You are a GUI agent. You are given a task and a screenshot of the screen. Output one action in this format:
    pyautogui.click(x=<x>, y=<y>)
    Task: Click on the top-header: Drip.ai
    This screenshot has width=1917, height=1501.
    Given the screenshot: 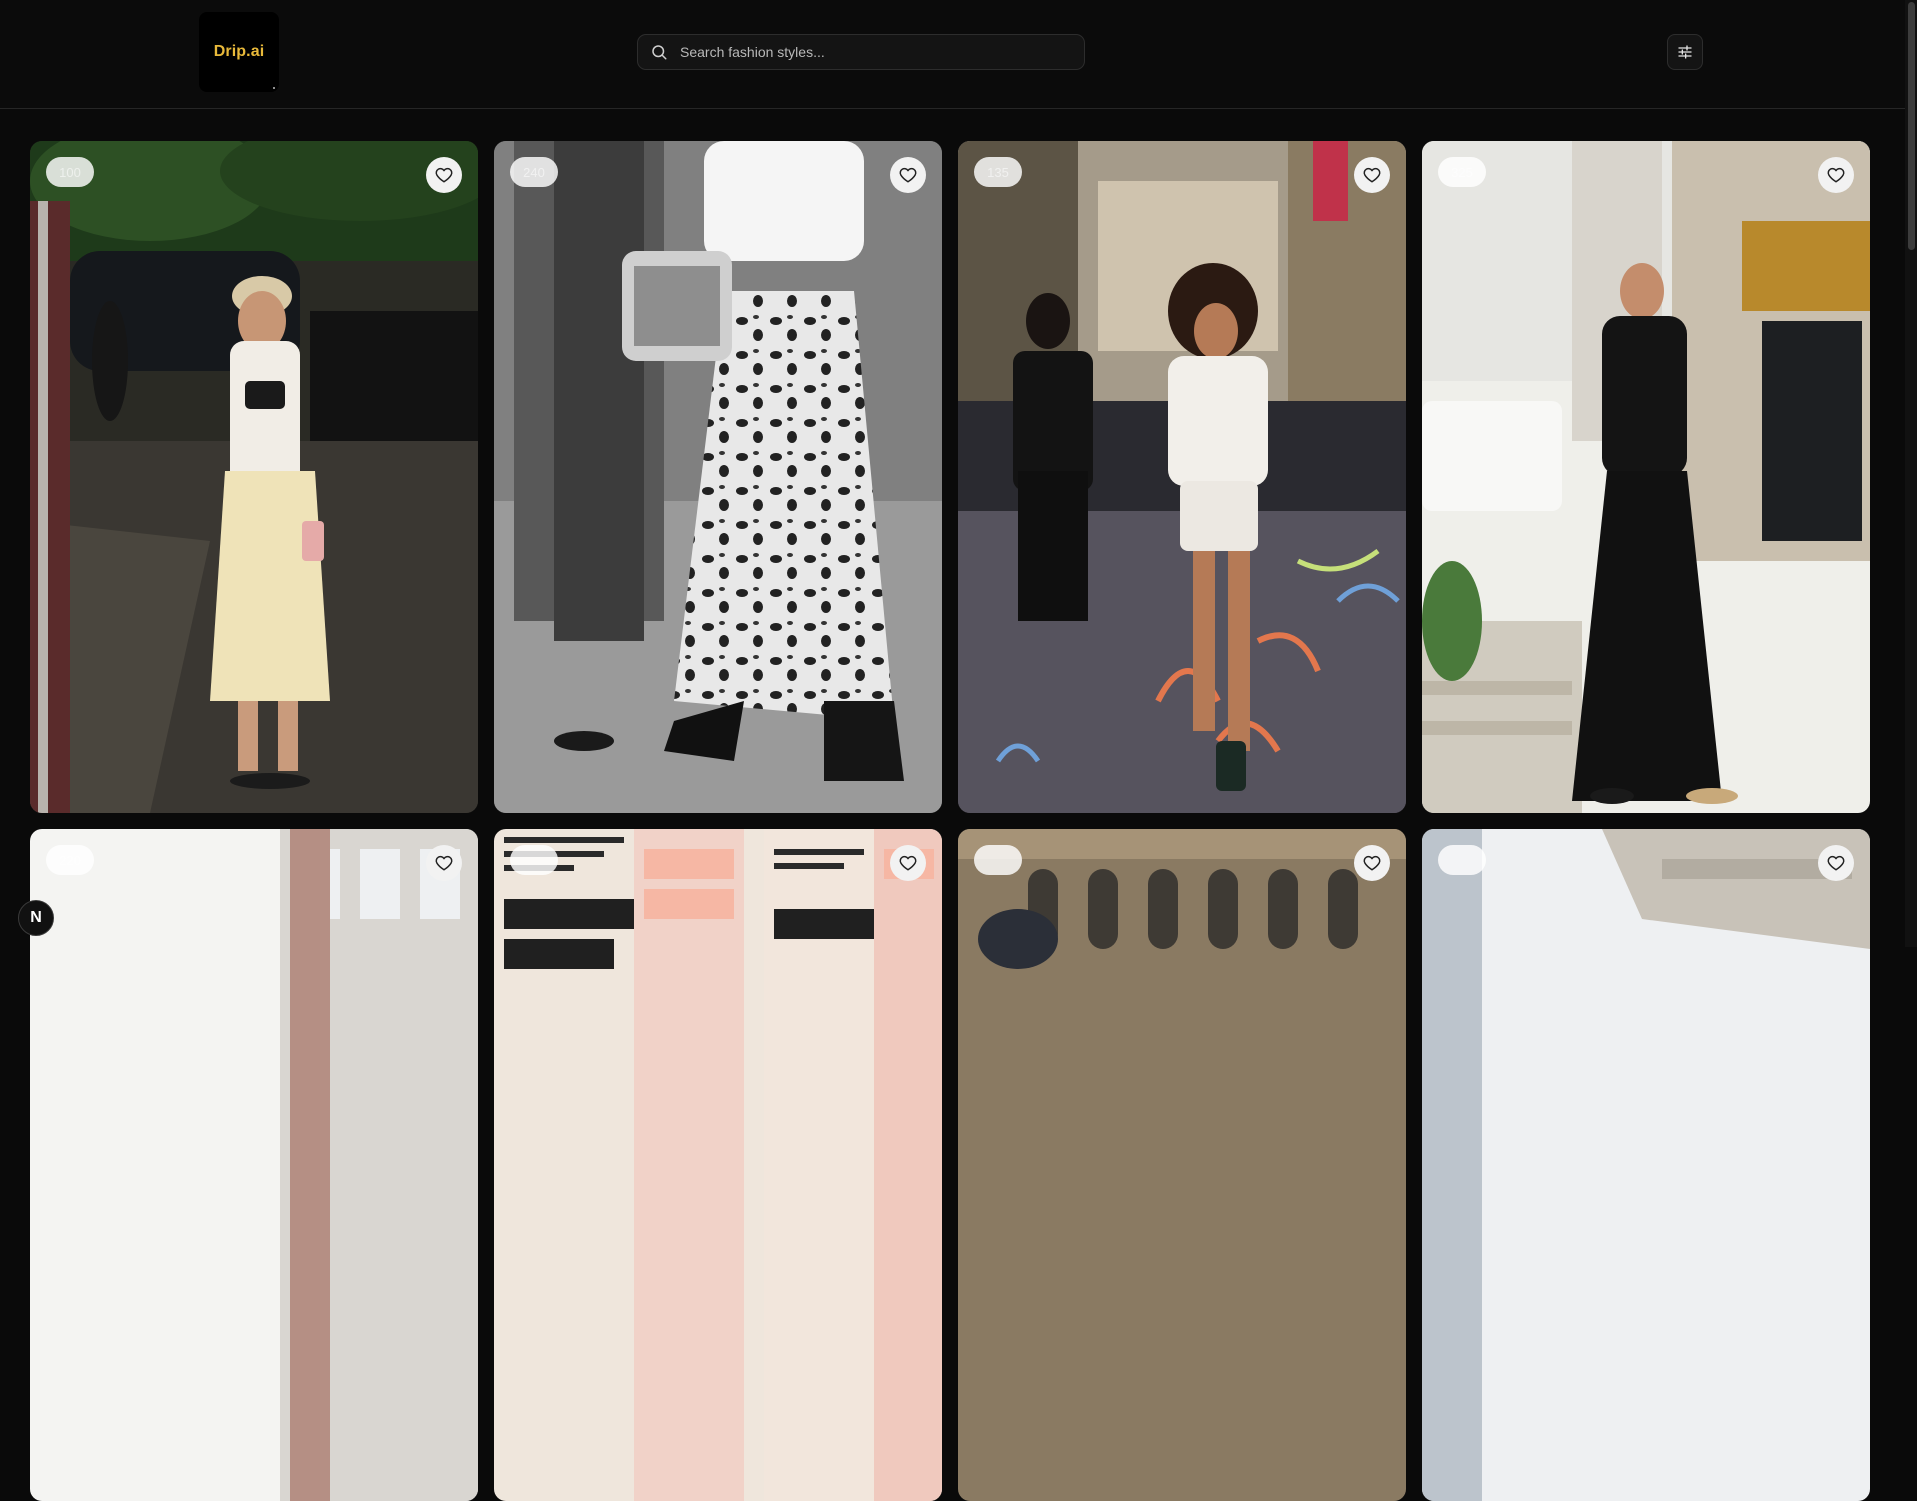 What is the action you would take?
    pyautogui.click(x=952, y=54)
    